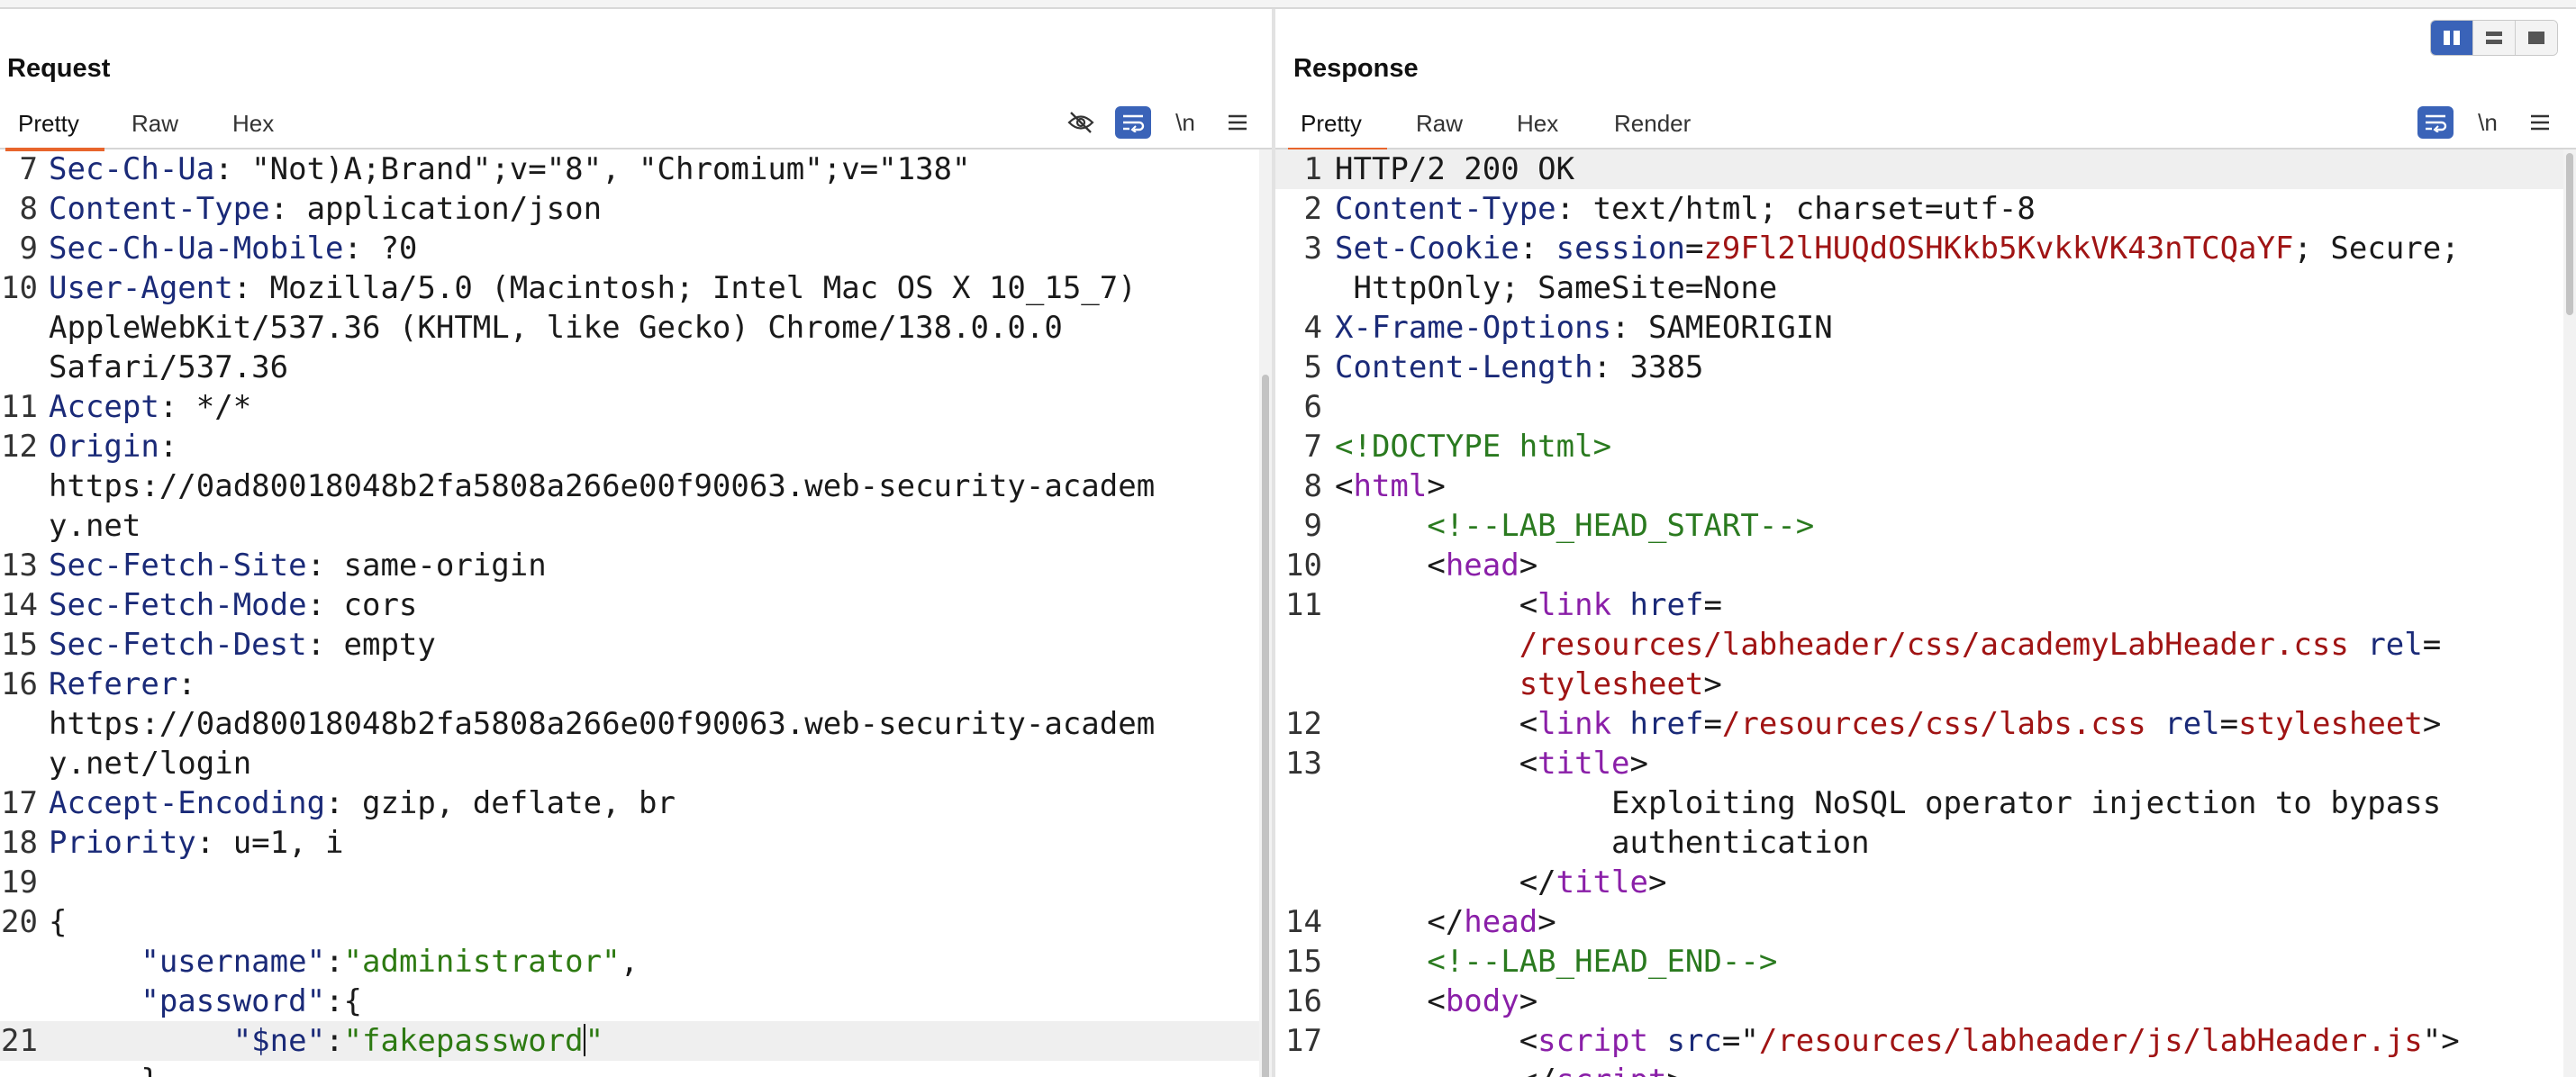  I want to click on code-line: 15 <!--LAB_HEAD_END-->, so click(1926, 962).